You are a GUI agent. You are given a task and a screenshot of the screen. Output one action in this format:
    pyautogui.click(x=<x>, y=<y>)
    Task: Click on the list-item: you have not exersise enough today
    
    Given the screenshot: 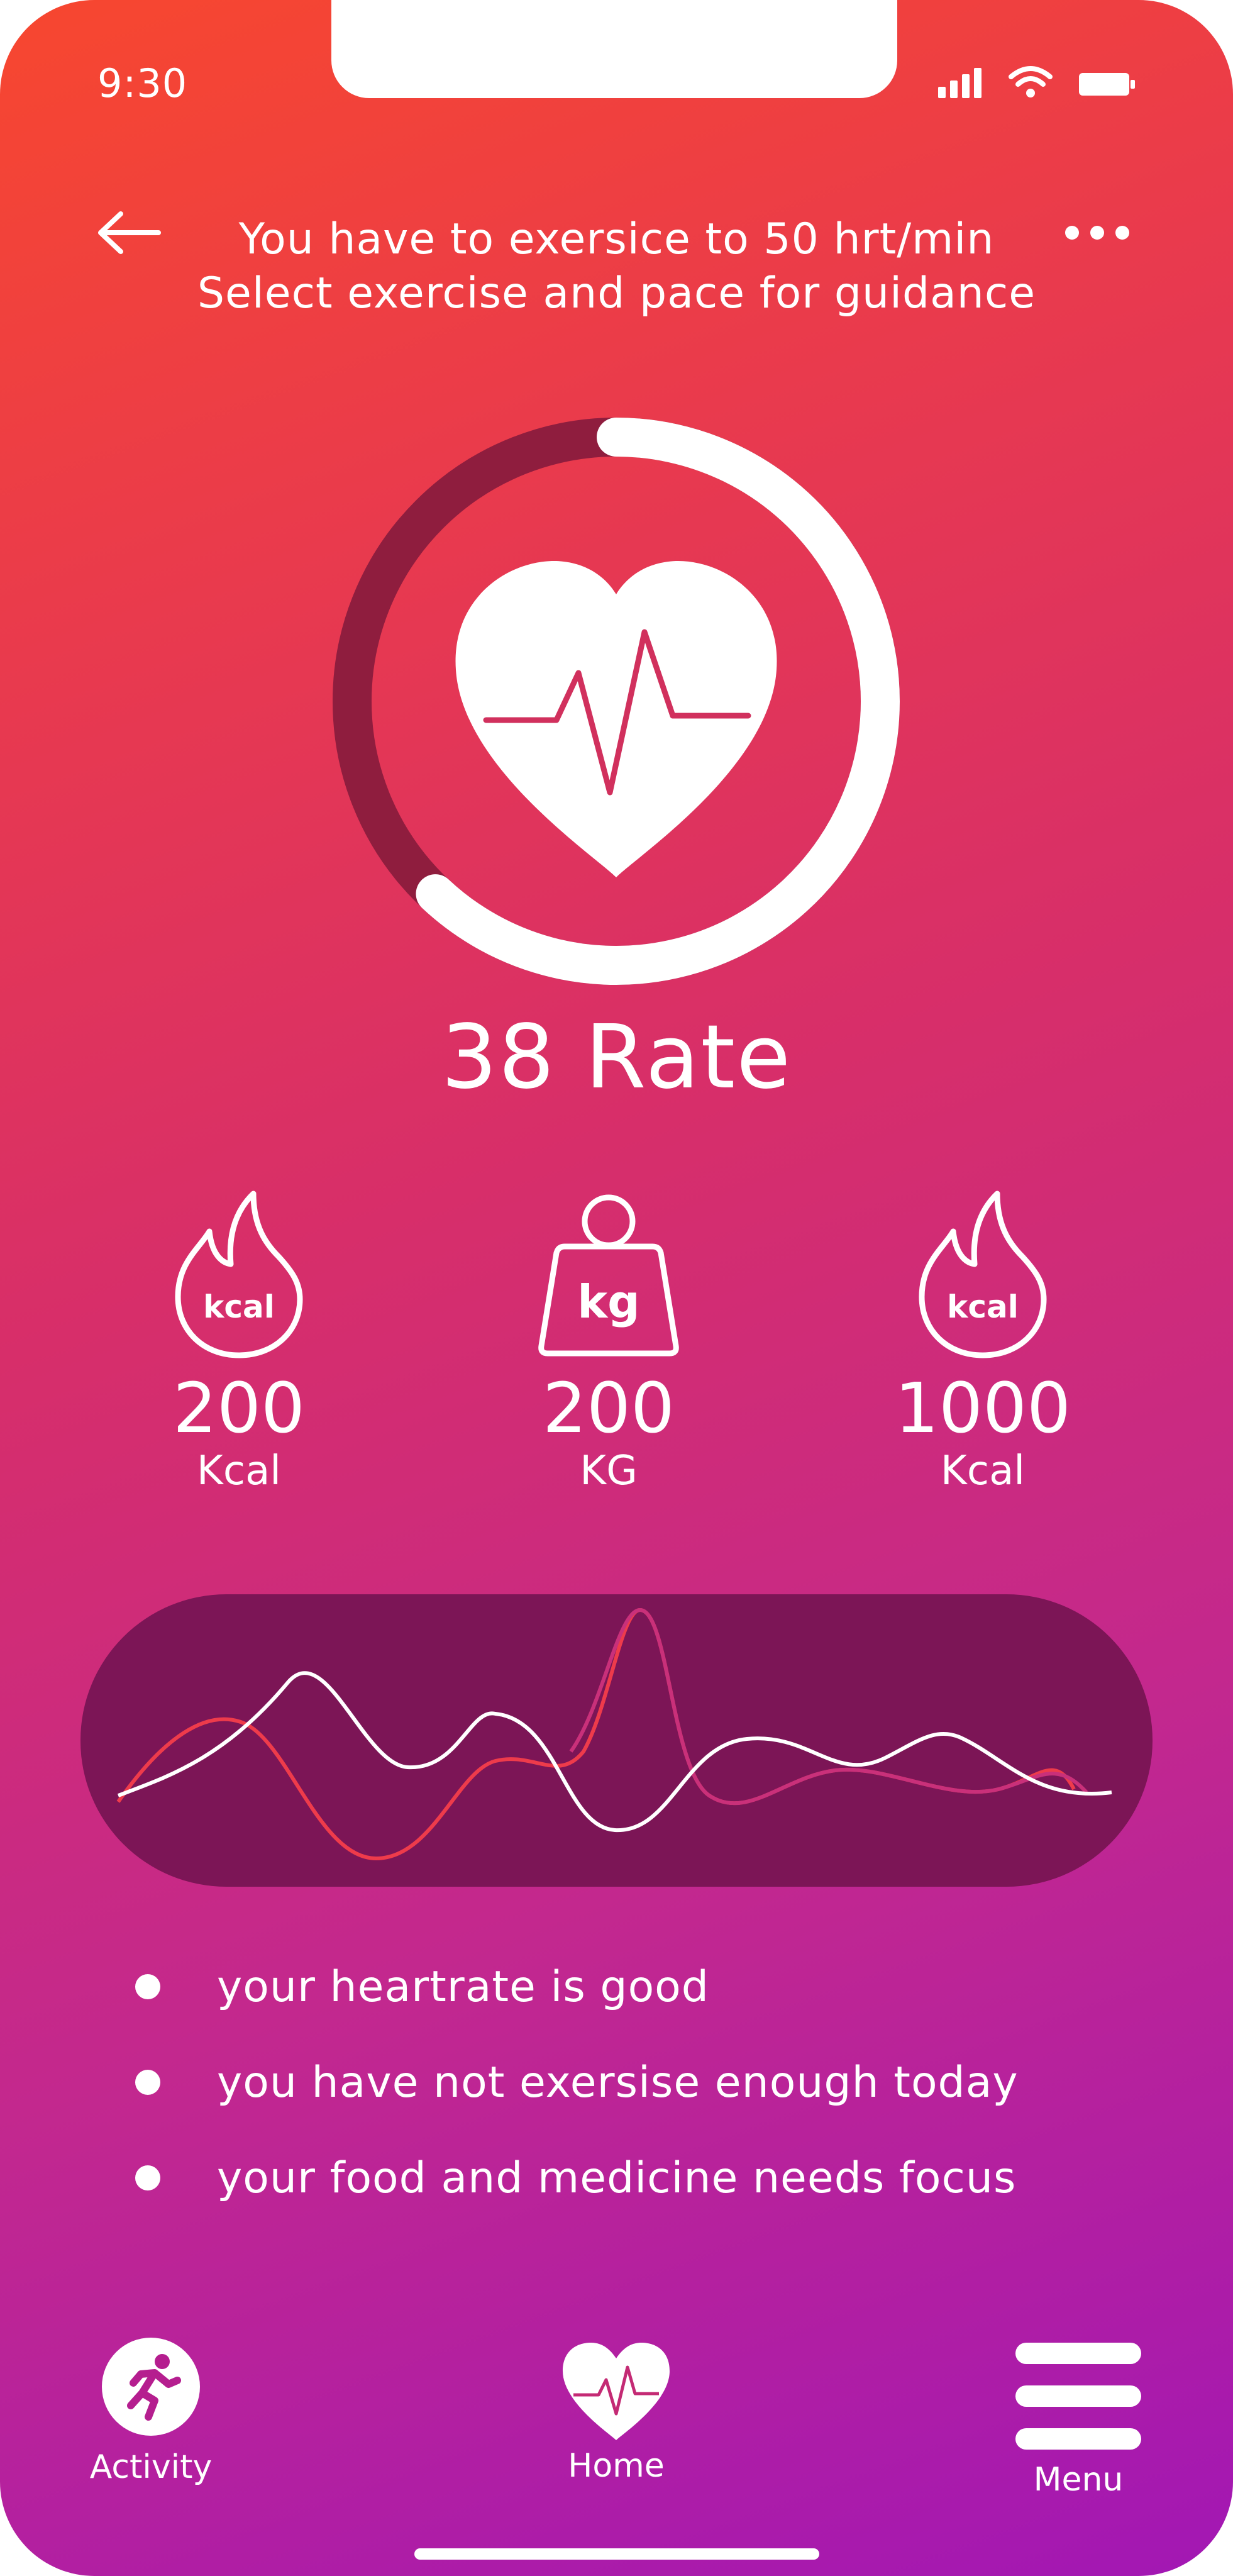 What is the action you would take?
    pyautogui.click(x=577, y=2082)
    